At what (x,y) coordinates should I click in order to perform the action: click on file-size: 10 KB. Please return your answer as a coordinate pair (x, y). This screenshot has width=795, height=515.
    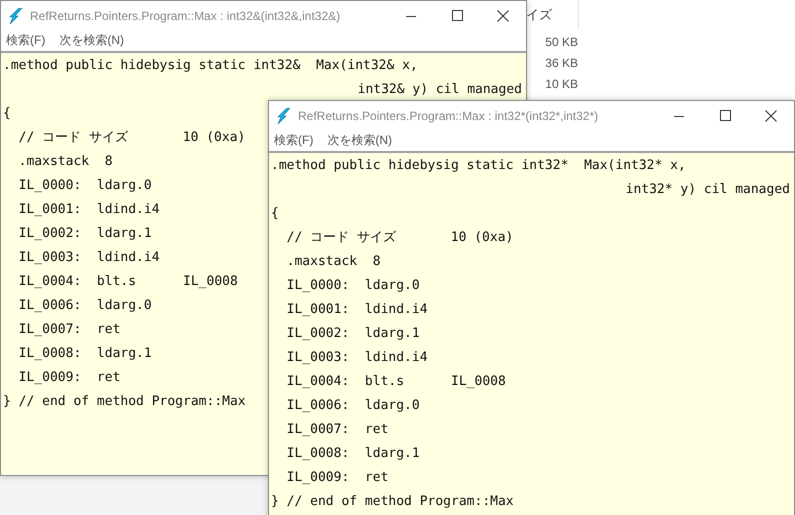
    Looking at the image, I should click on (561, 84).